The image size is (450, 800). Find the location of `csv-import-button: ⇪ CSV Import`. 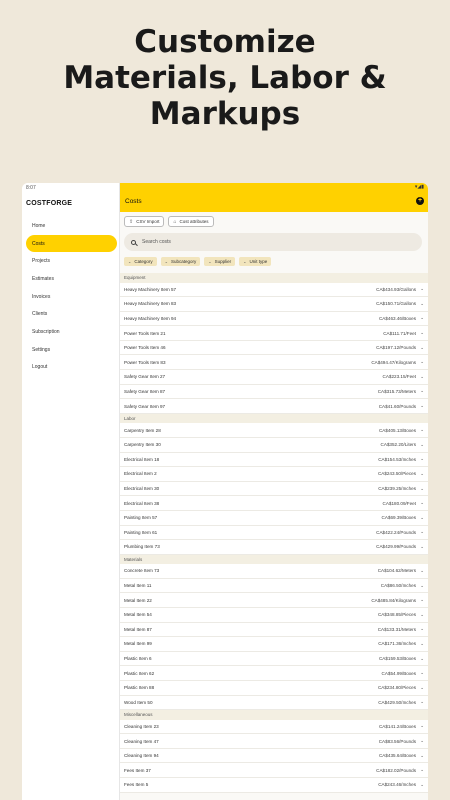

csv-import-button: ⇪ CSV Import is located at coordinates (144, 221).